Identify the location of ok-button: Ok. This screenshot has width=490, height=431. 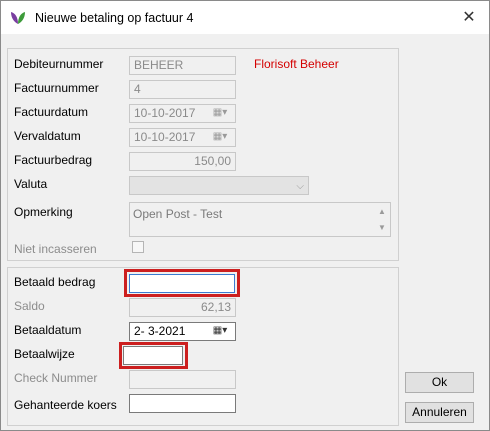
(439, 382).